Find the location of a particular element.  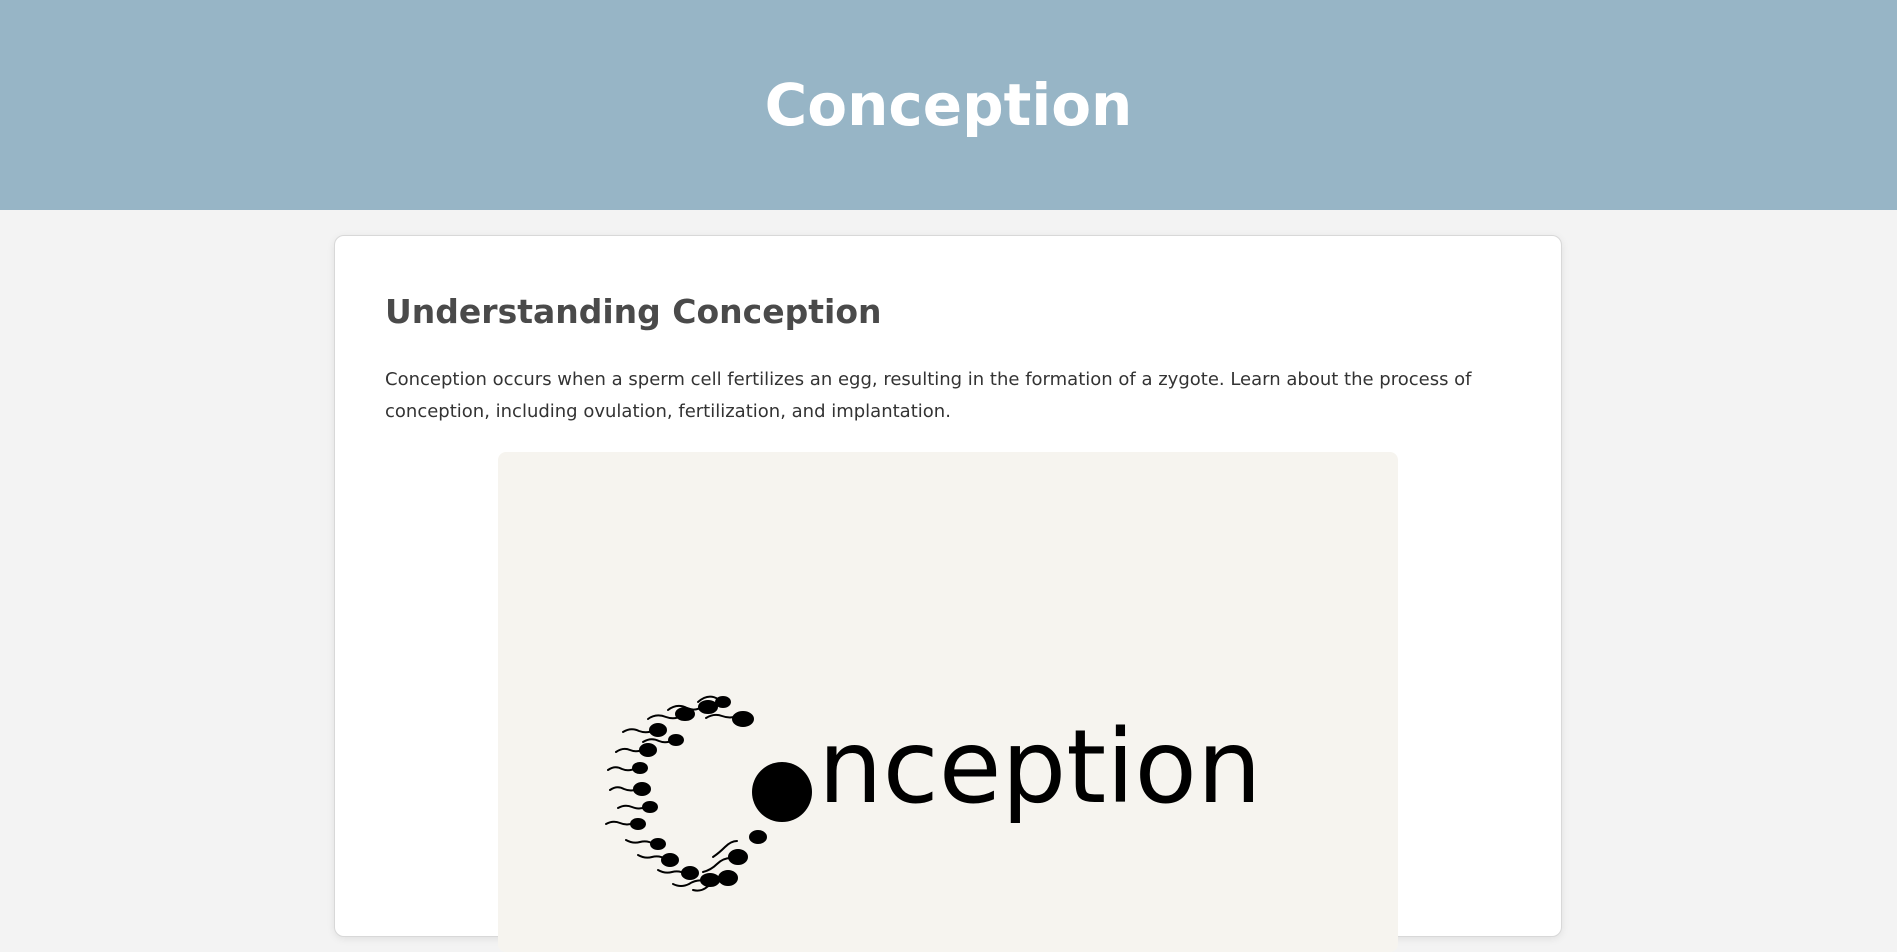

conception-logo-graphic is located at coordinates (708, 793).